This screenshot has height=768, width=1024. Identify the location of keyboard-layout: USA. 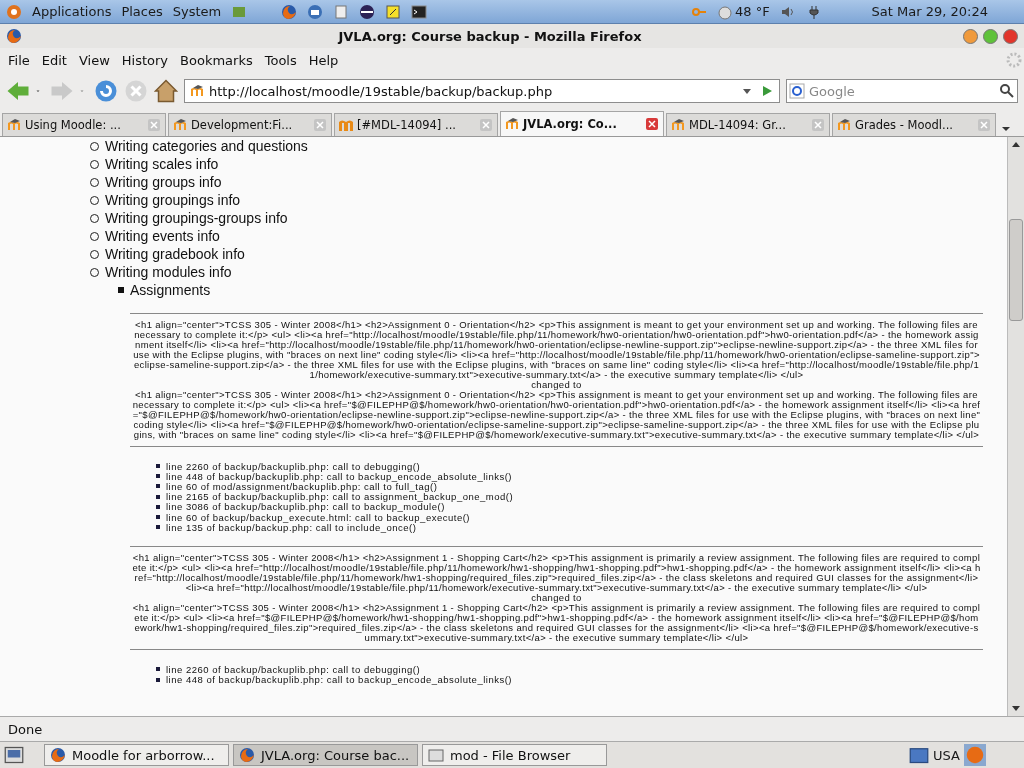
(946, 755).